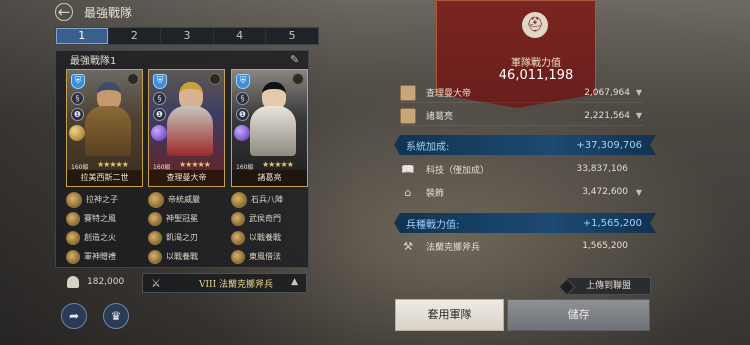  Describe the element at coordinates (607, 92) in the screenshot. I see `general-row-value: 2,067,964` at that location.